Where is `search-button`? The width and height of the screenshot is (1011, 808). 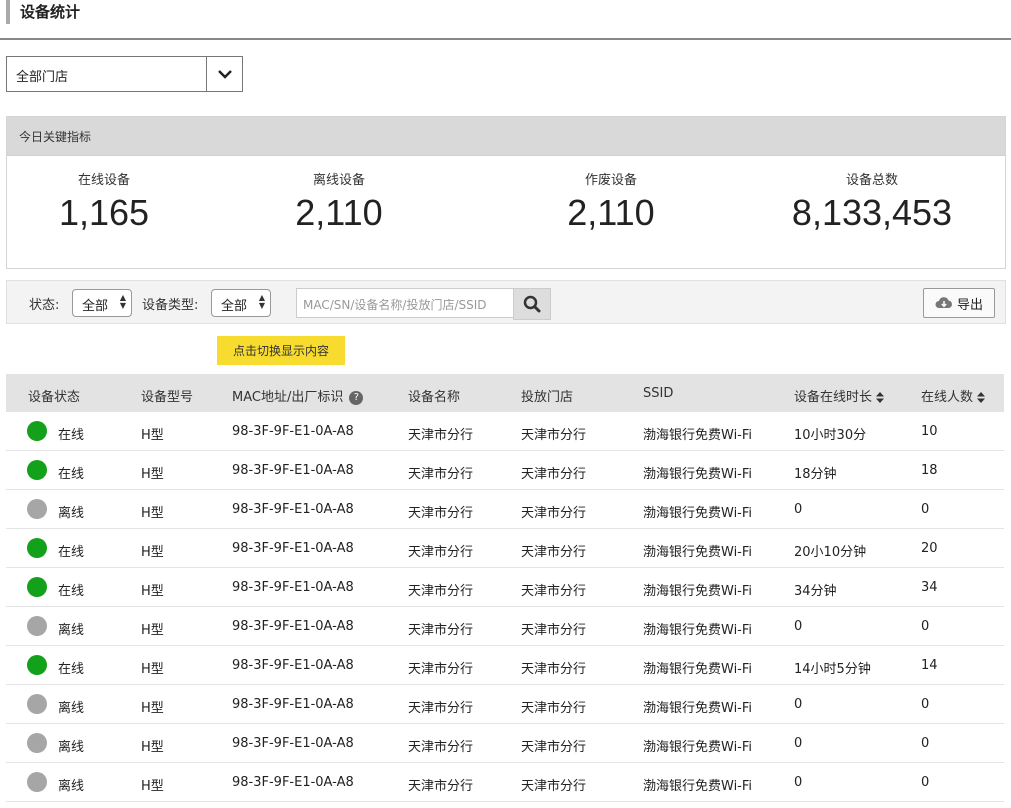
search-button is located at coordinates (532, 304).